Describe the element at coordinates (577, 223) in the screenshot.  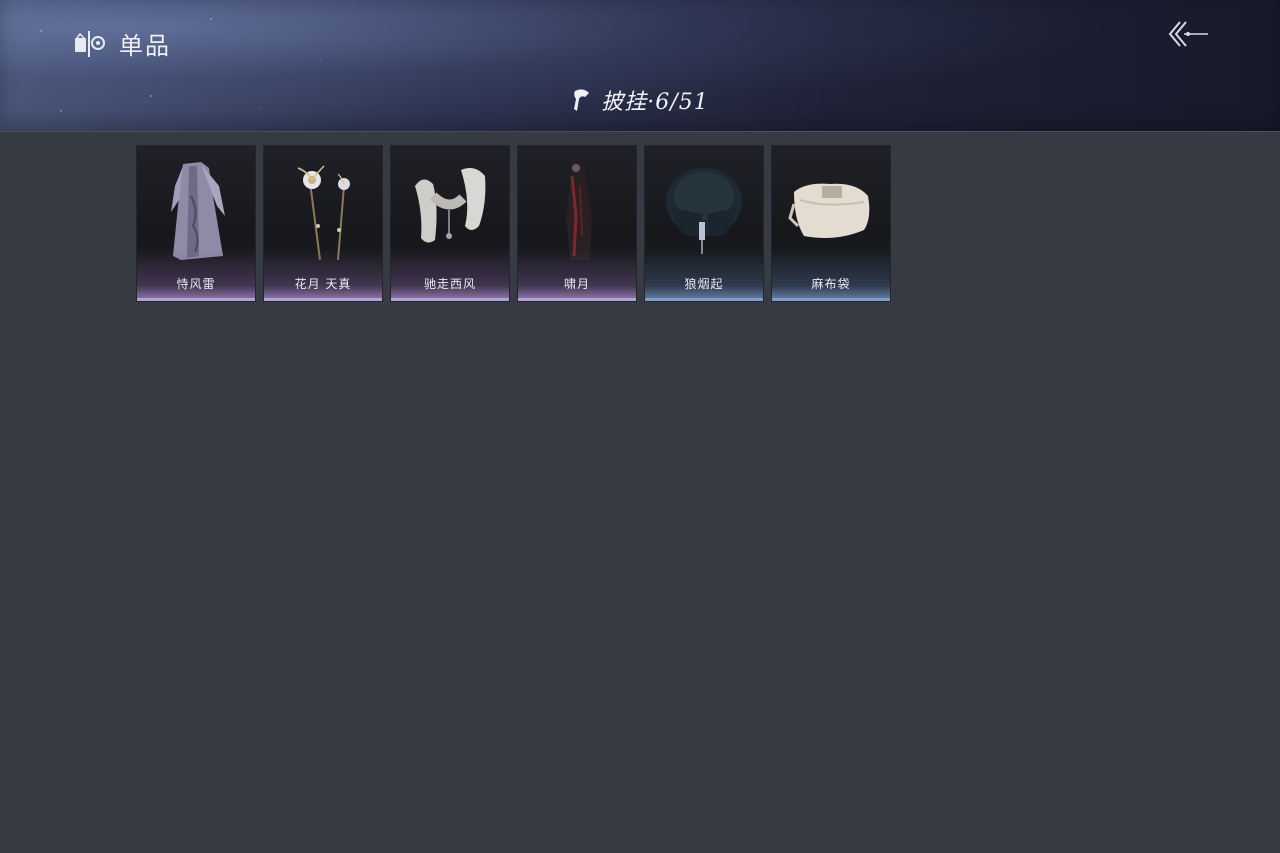
I see `item-card: 啸月` at that location.